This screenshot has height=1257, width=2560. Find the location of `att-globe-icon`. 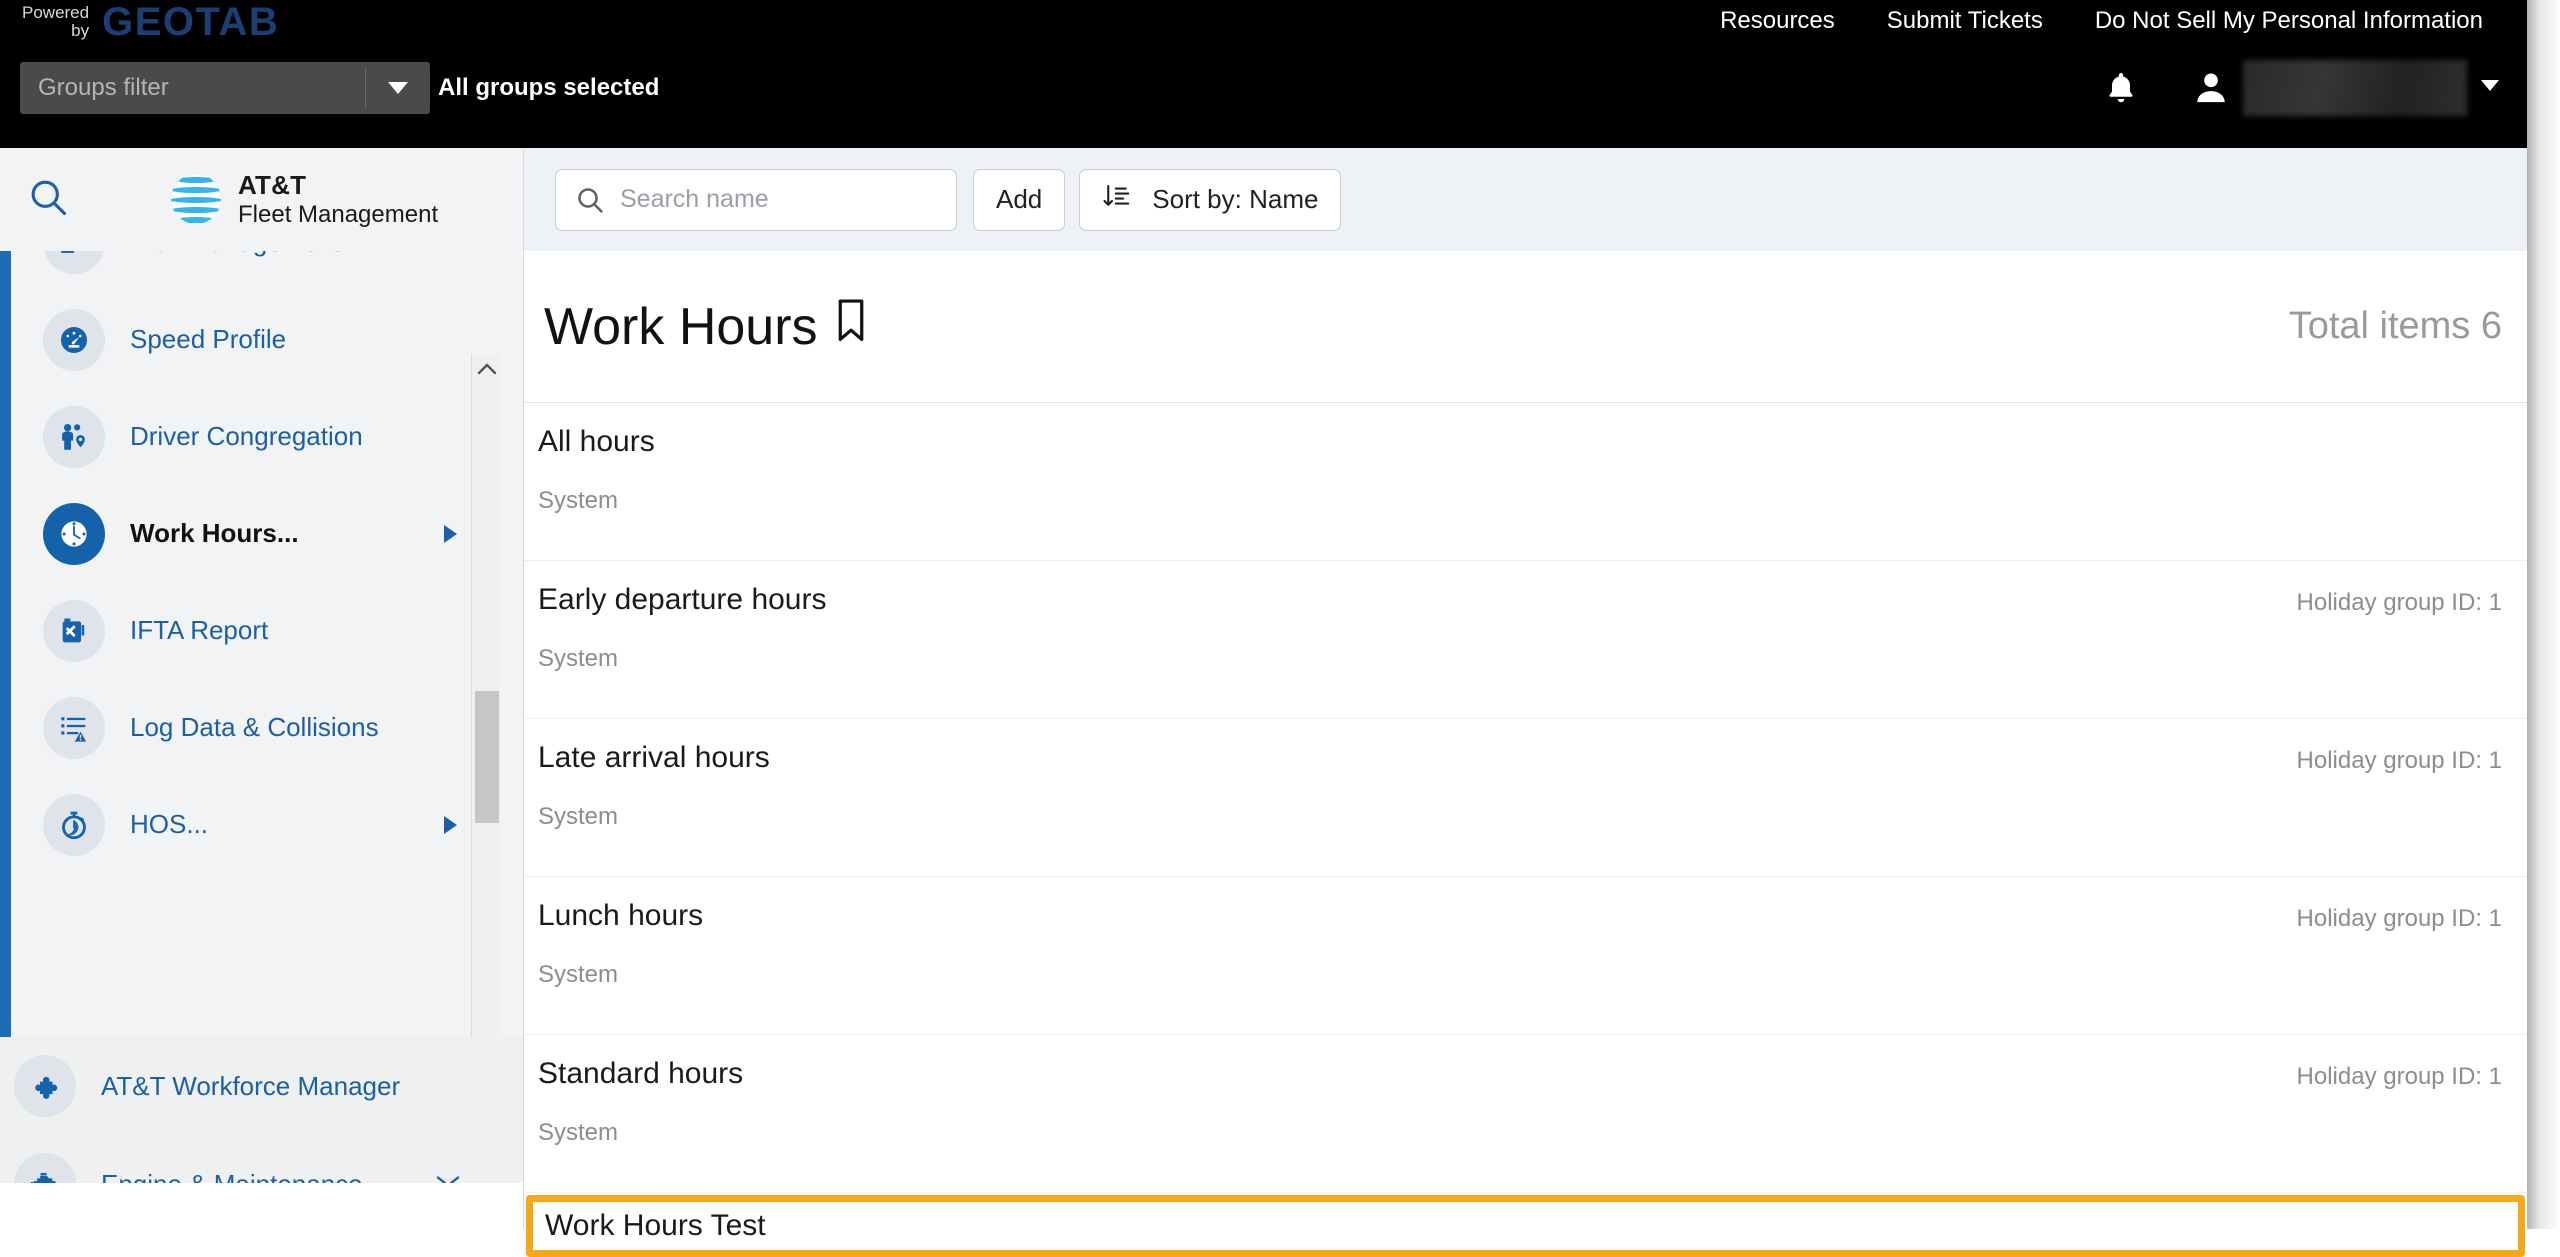

att-globe-icon is located at coordinates (196, 199).